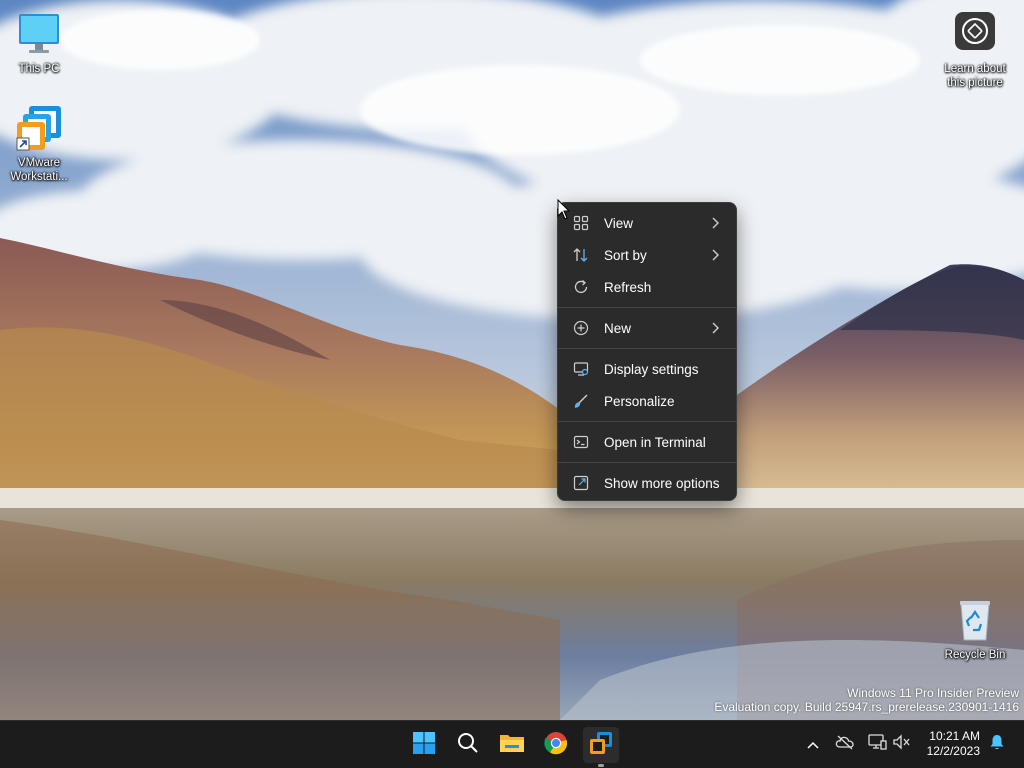  Describe the element at coordinates (655, 442) in the screenshot. I see `menu-item-label: Open in Terminal` at that location.